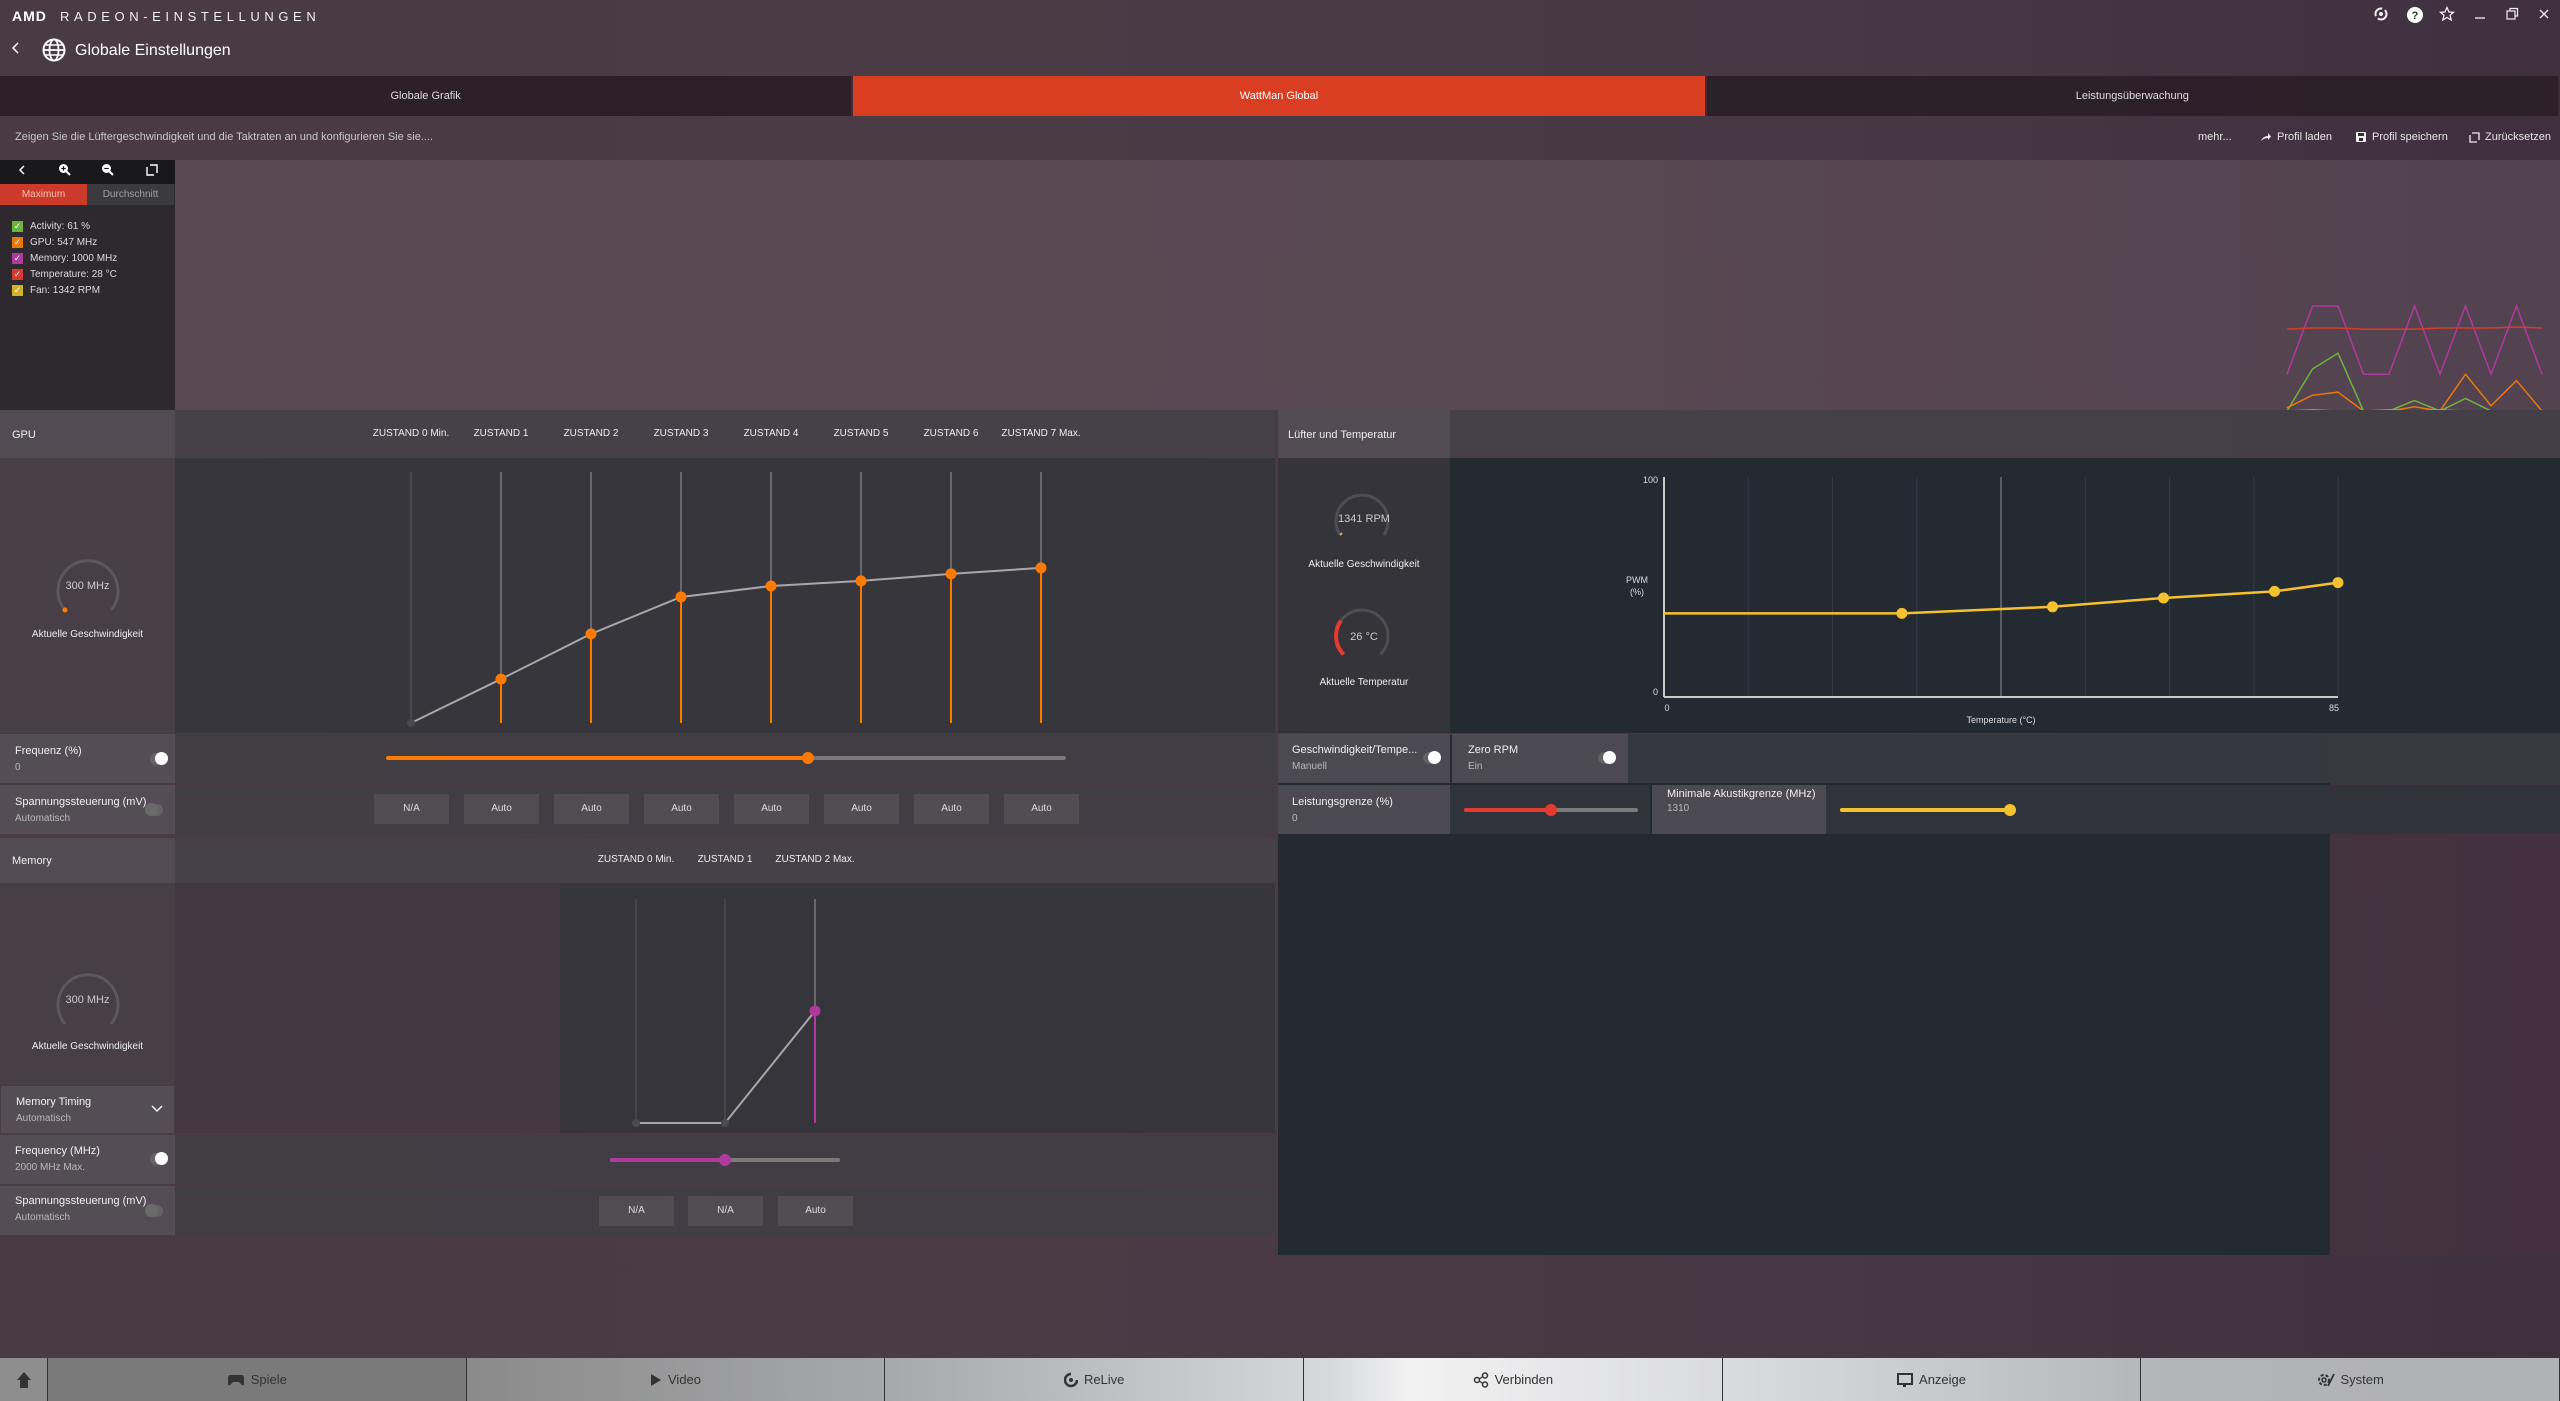  Describe the element at coordinates (2447, 16) in the screenshot. I see `star-icon` at that location.